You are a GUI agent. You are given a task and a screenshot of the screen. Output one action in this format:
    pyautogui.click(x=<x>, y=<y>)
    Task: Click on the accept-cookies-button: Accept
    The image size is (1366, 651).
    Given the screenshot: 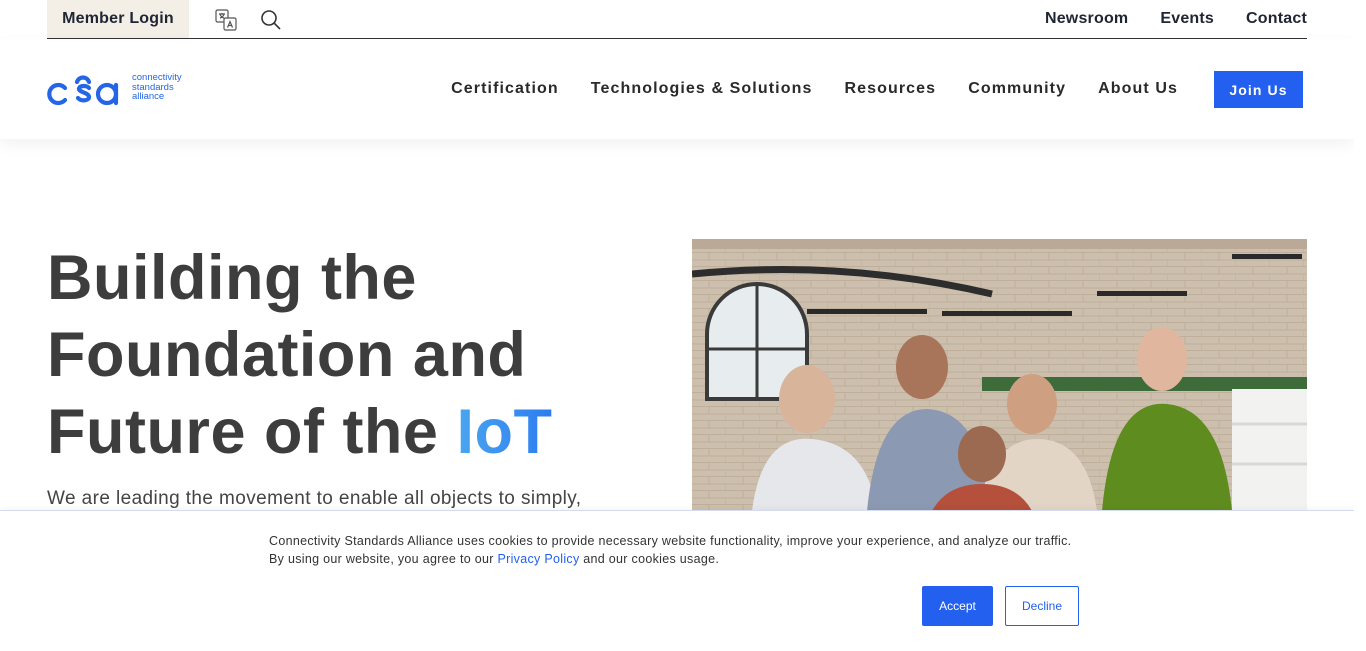 What is the action you would take?
    pyautogui.click(x=957, y=606)
    